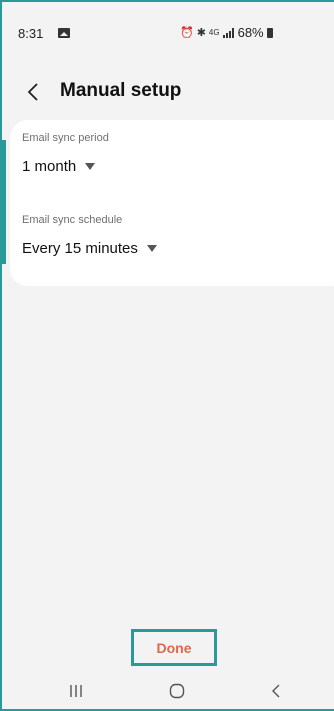 The height and width of the screenshot is (711, 334). Describe the element at coordinates (201, 33) in the screenshot. I see `bluetooth-icon: ✱` at that location.